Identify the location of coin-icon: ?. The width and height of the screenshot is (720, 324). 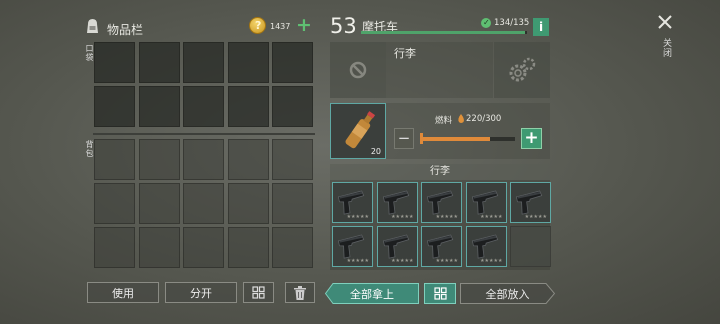
(257, 25).